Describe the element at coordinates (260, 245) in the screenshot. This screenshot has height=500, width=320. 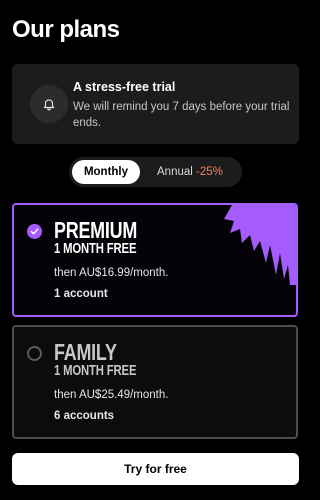
I see `paint-splash-decoration` at that location.